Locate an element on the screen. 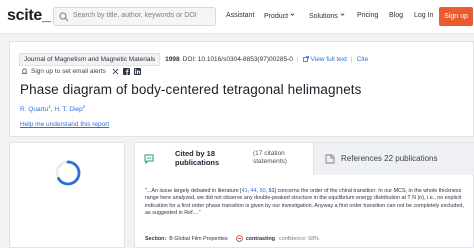 The image size is (474, 248). email-alert-link: Sign up to set email alerts is located at coordinates (68, 71).